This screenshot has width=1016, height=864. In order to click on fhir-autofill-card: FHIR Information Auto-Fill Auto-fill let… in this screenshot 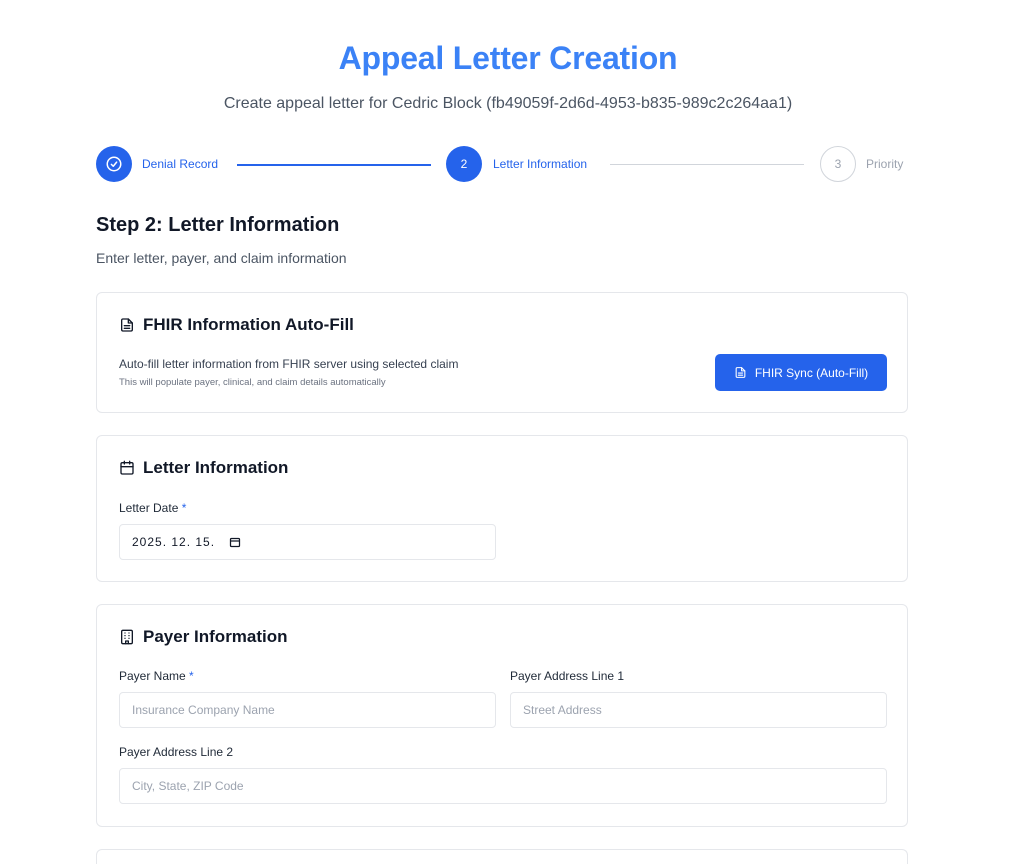, I will do `click(502, 352)`.